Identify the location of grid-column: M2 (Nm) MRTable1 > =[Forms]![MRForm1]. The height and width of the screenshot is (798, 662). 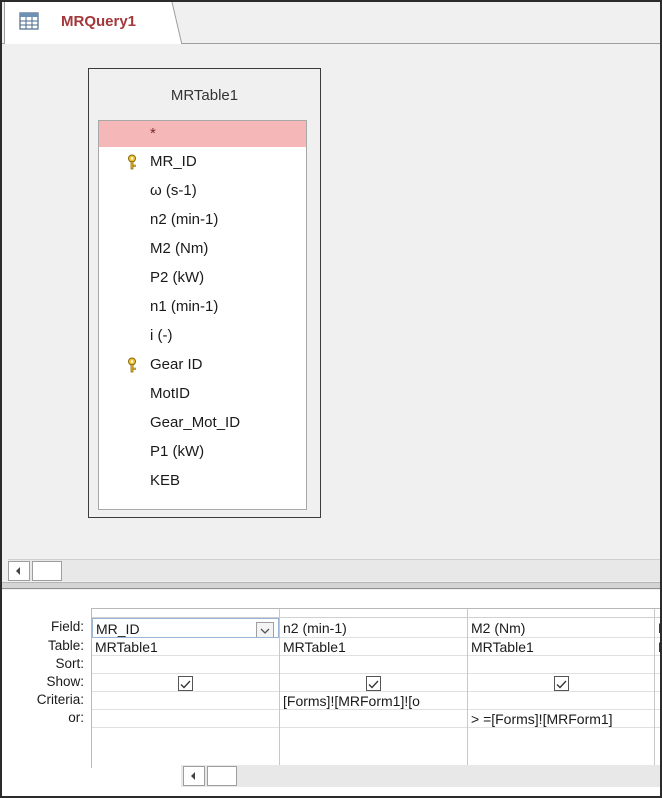
(561, 689).